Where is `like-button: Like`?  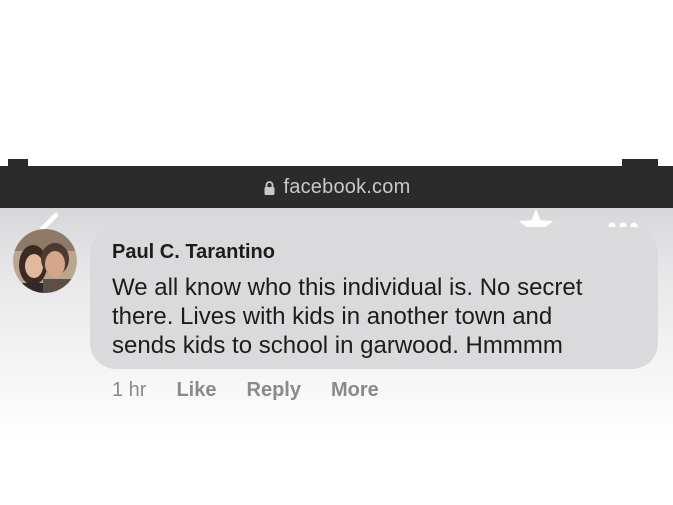
like-button: Like is located at coordinates (196, 390).